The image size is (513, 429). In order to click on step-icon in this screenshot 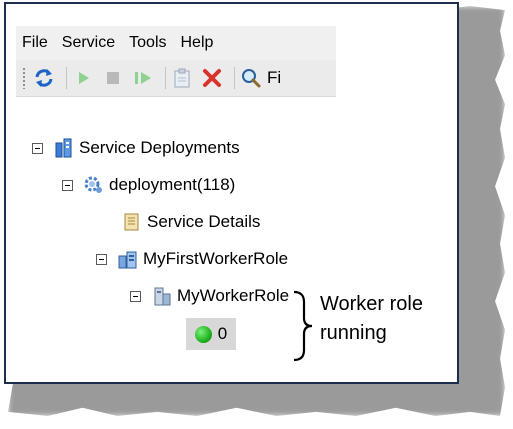, I will do `click(143, 78)`.